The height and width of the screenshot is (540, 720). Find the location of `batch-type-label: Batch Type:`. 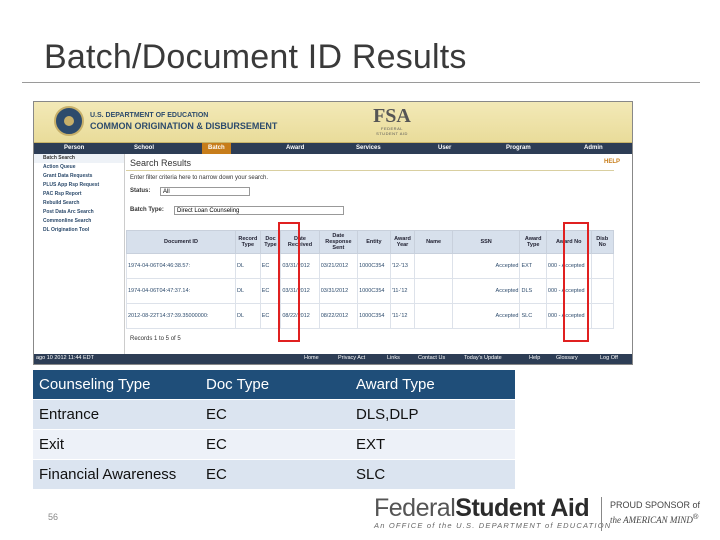

batch-type-label: Batch Type: is located at coordinates (147, 210).